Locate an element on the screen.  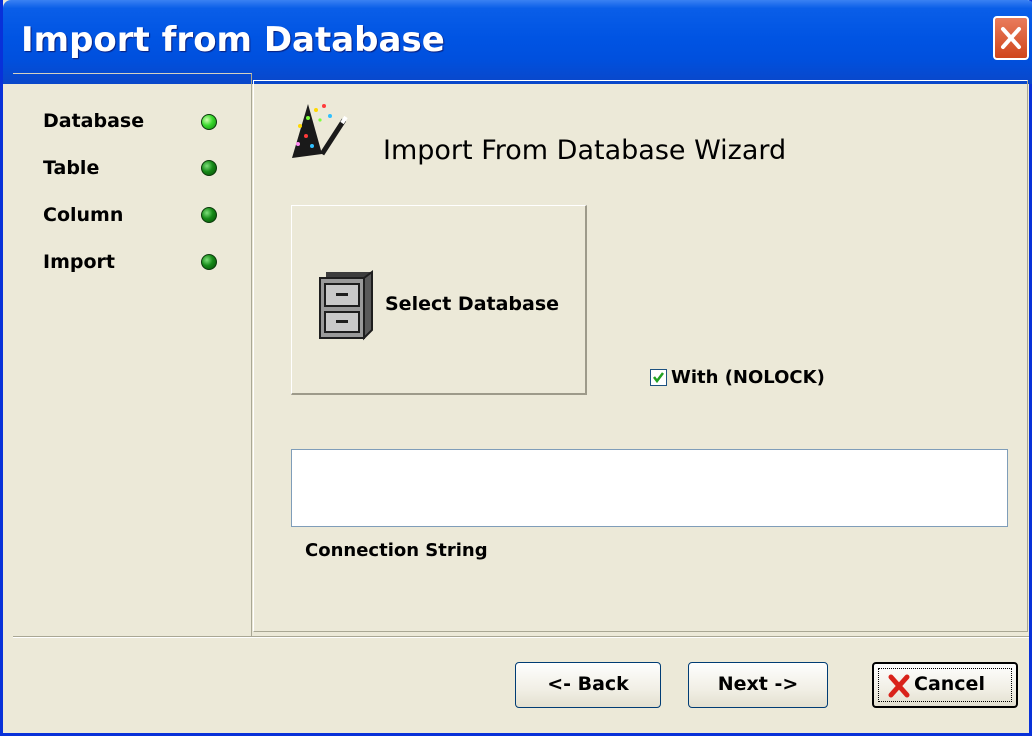
select-database-label: Select Database is located at coordinates (472, 304).